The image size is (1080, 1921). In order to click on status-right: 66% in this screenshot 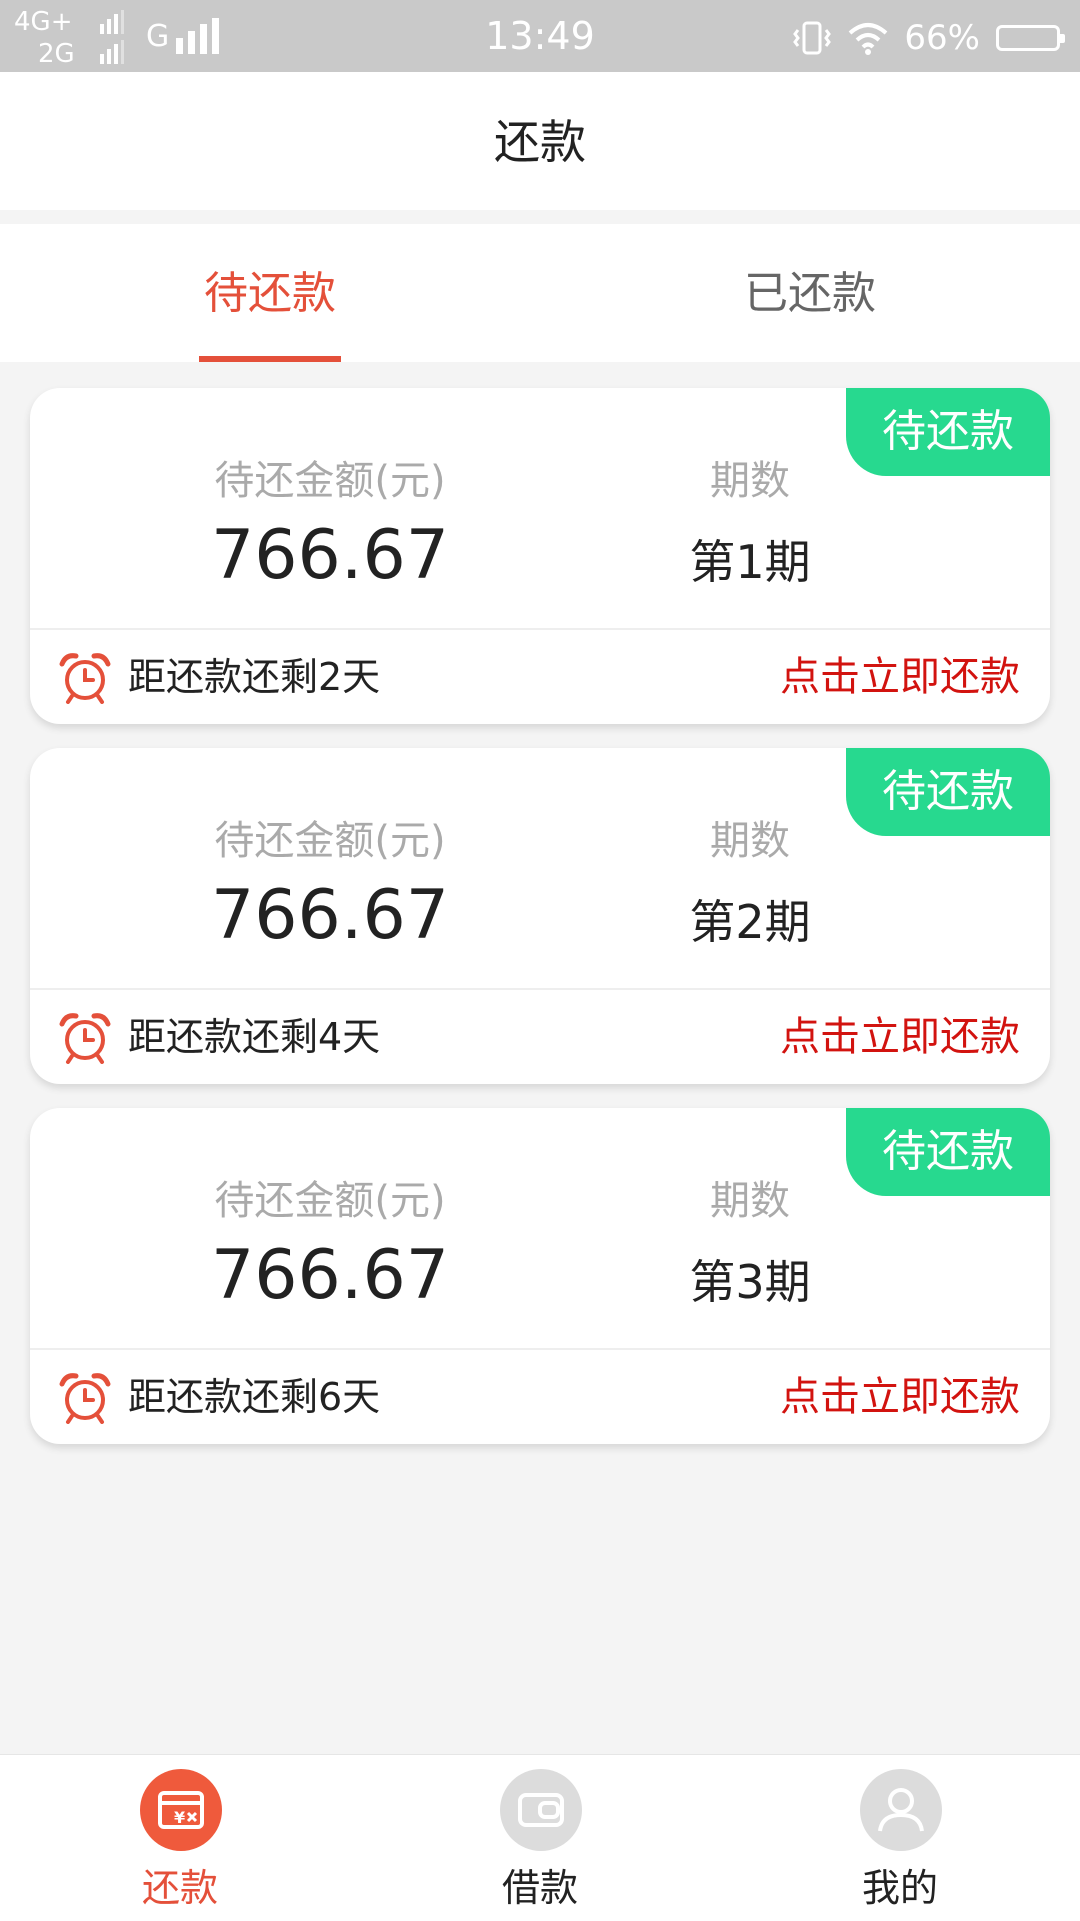, I will do `click(928, 38)`.